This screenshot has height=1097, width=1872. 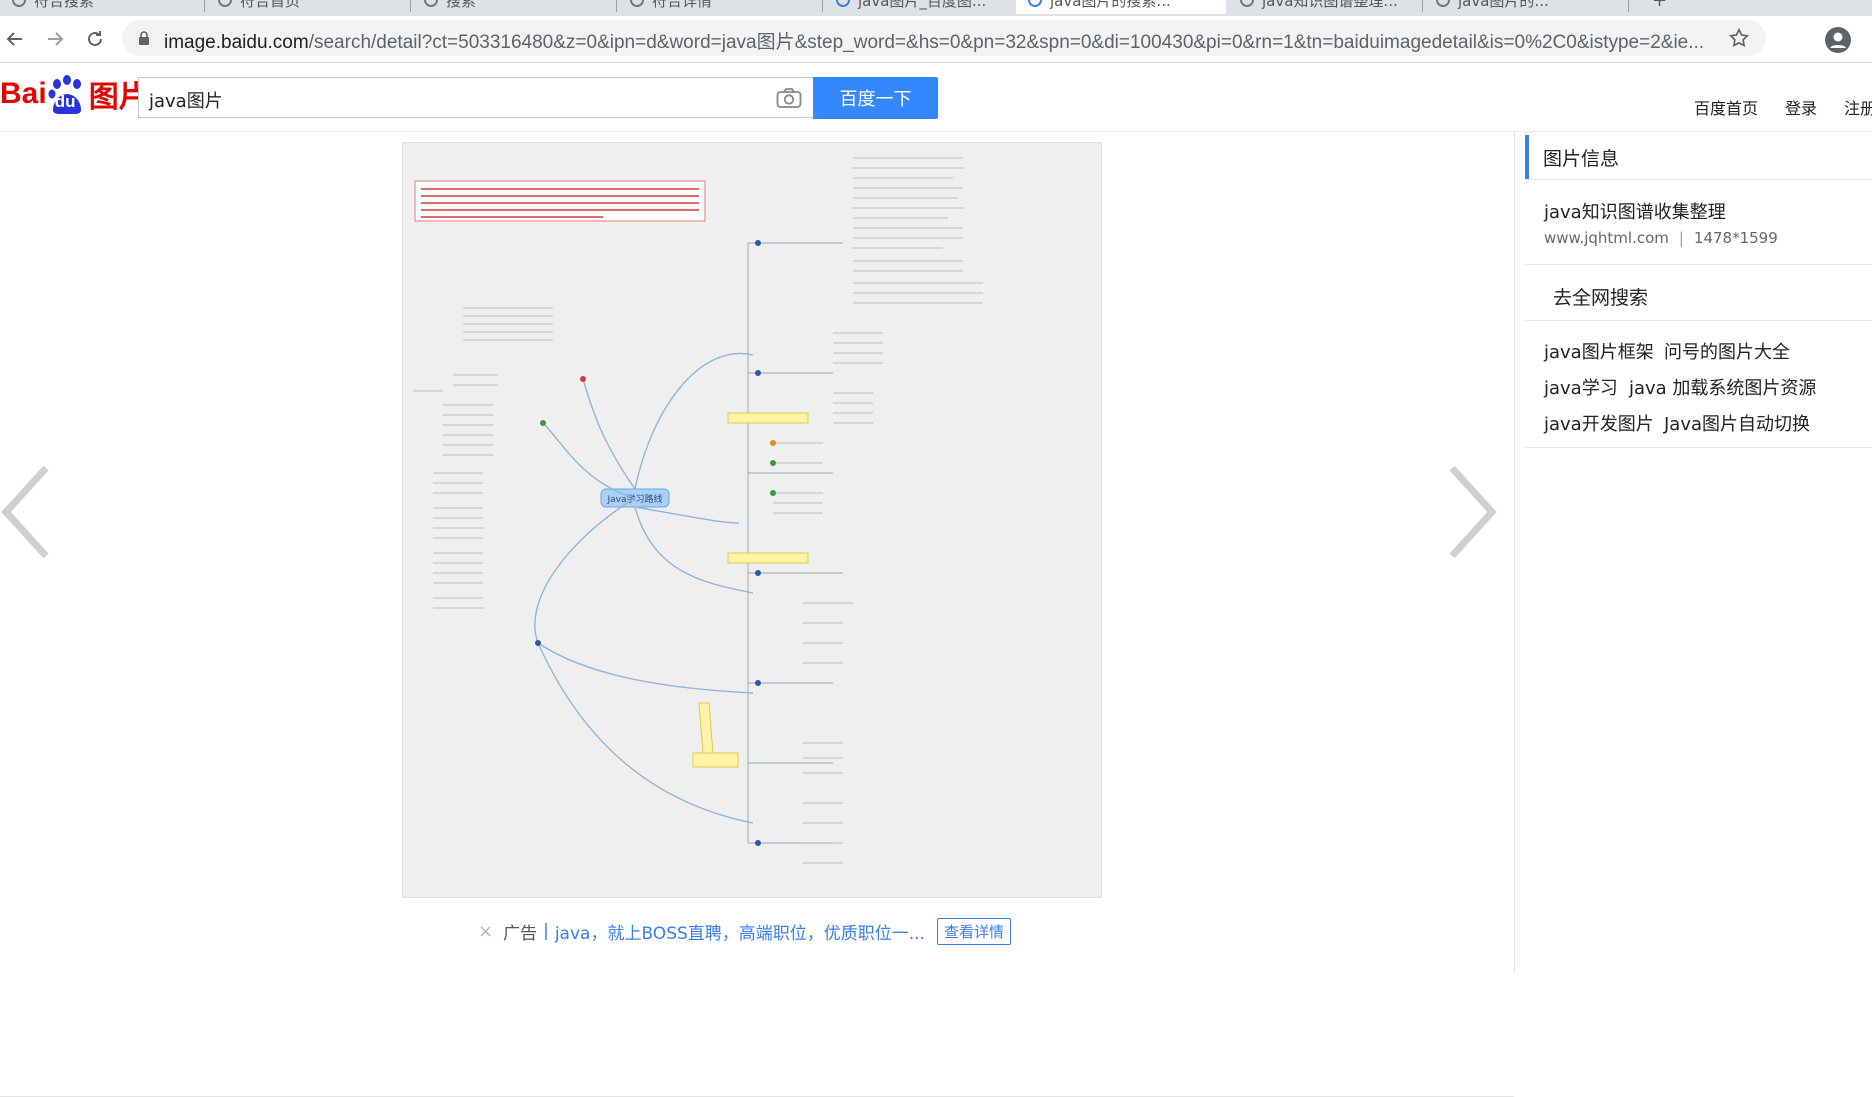 I want to click on previous-arrow-icon, so click(x=26, y=512).